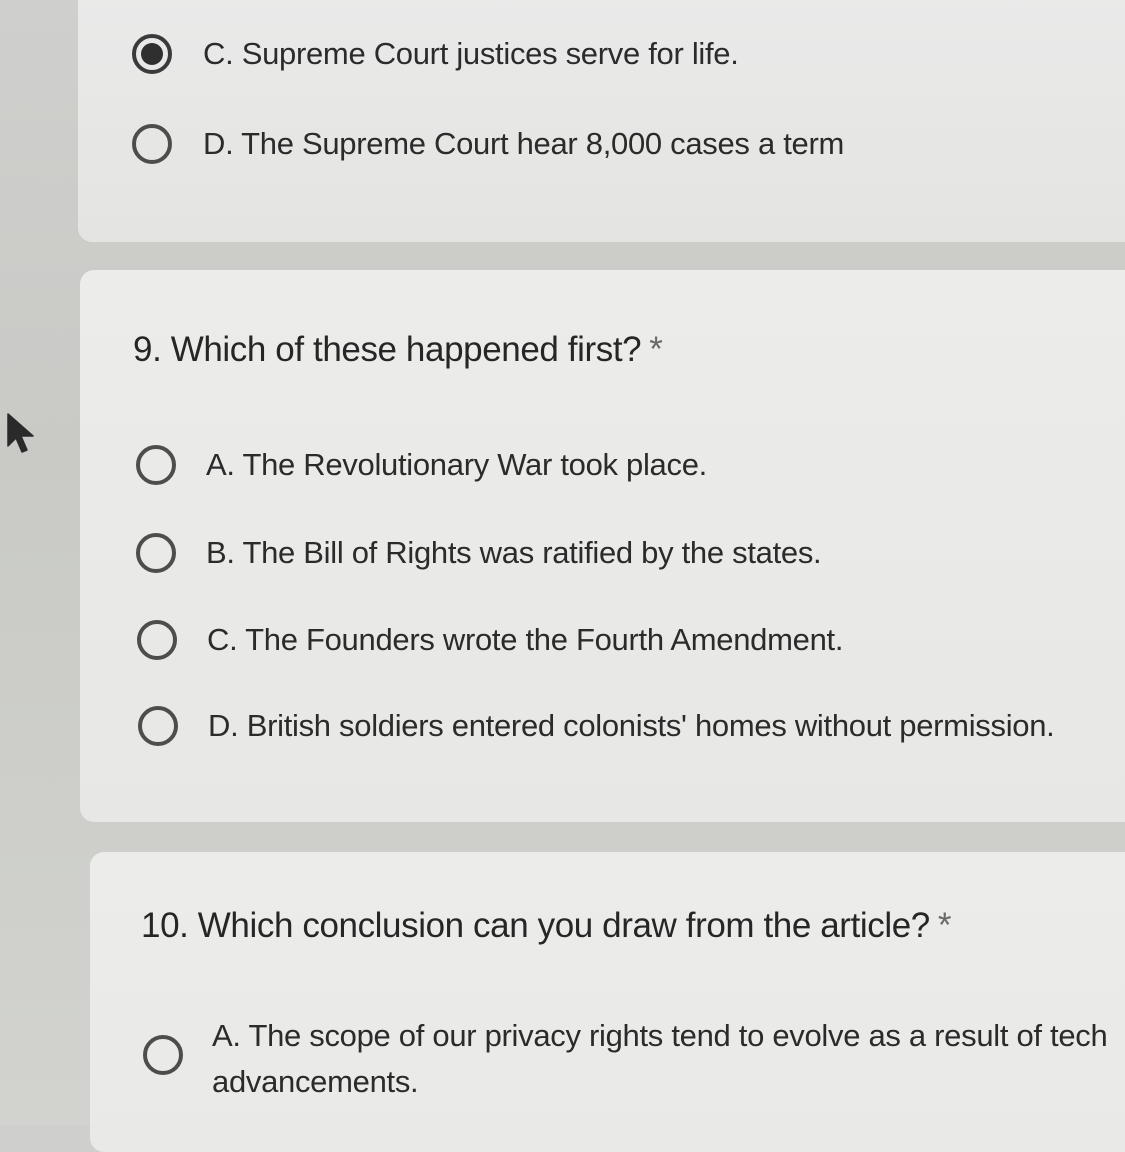  Describe the element at coordinates (456, 464) in the screenshot. I see `q9-option-a-label: A. The Revolutionary War took place.` at that location.